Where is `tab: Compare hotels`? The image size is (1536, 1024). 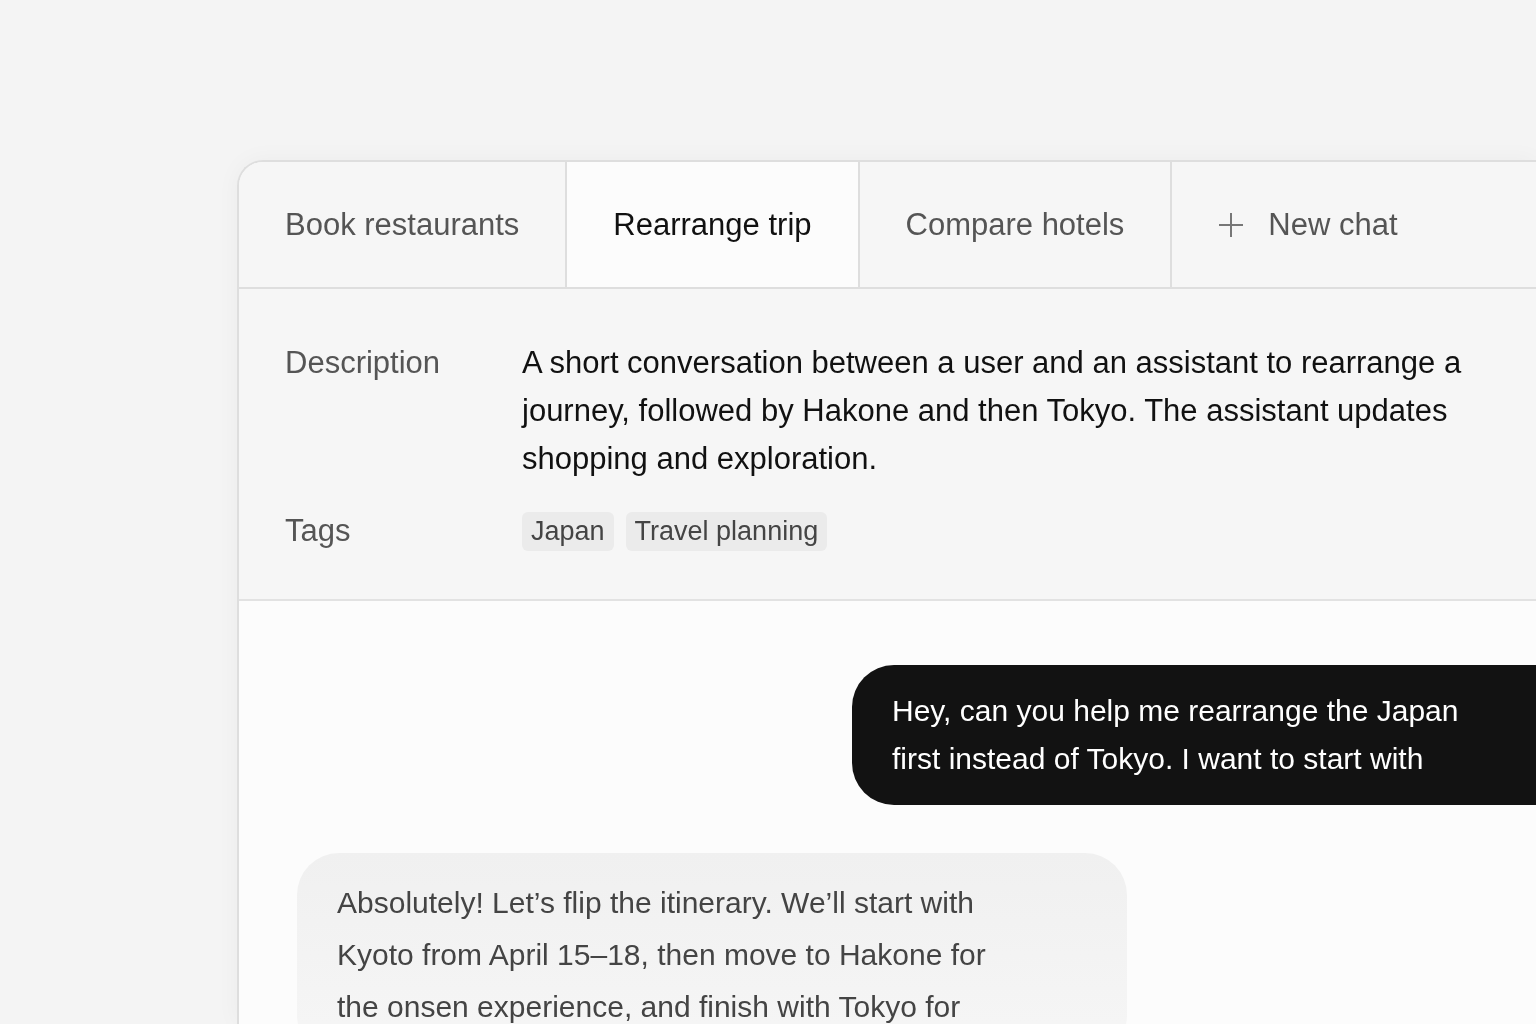
tab: Compare hotels is located at coordinates (1016, 224).